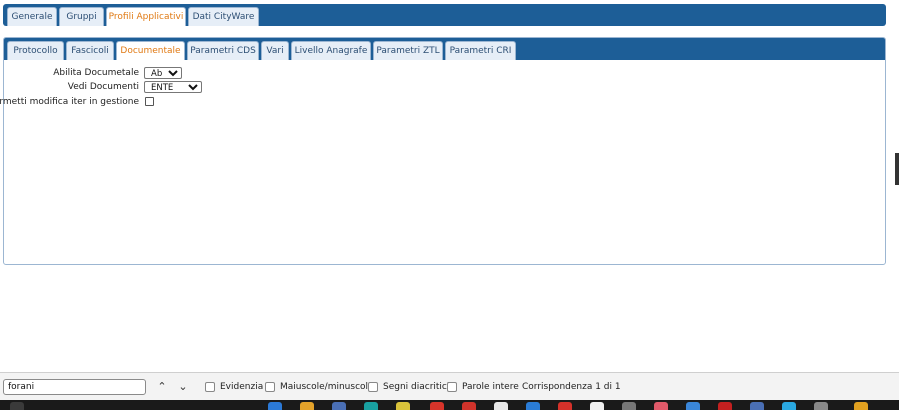 Image resolution: width=899 pixels, height=410 pixels. What do you see at coordinates (35, 50) in the screenshot?
I see `tab-protocollo: Protocollo` at bounding box center [35, 50].